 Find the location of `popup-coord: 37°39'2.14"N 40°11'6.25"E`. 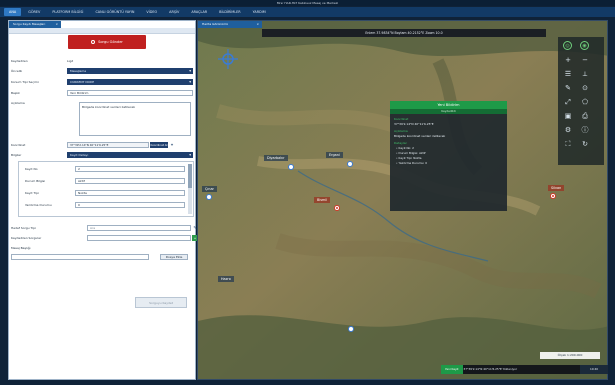

popup-coord: 37°39'2.14"N 40°11'6.25"E is located at coordinates (414, 124).